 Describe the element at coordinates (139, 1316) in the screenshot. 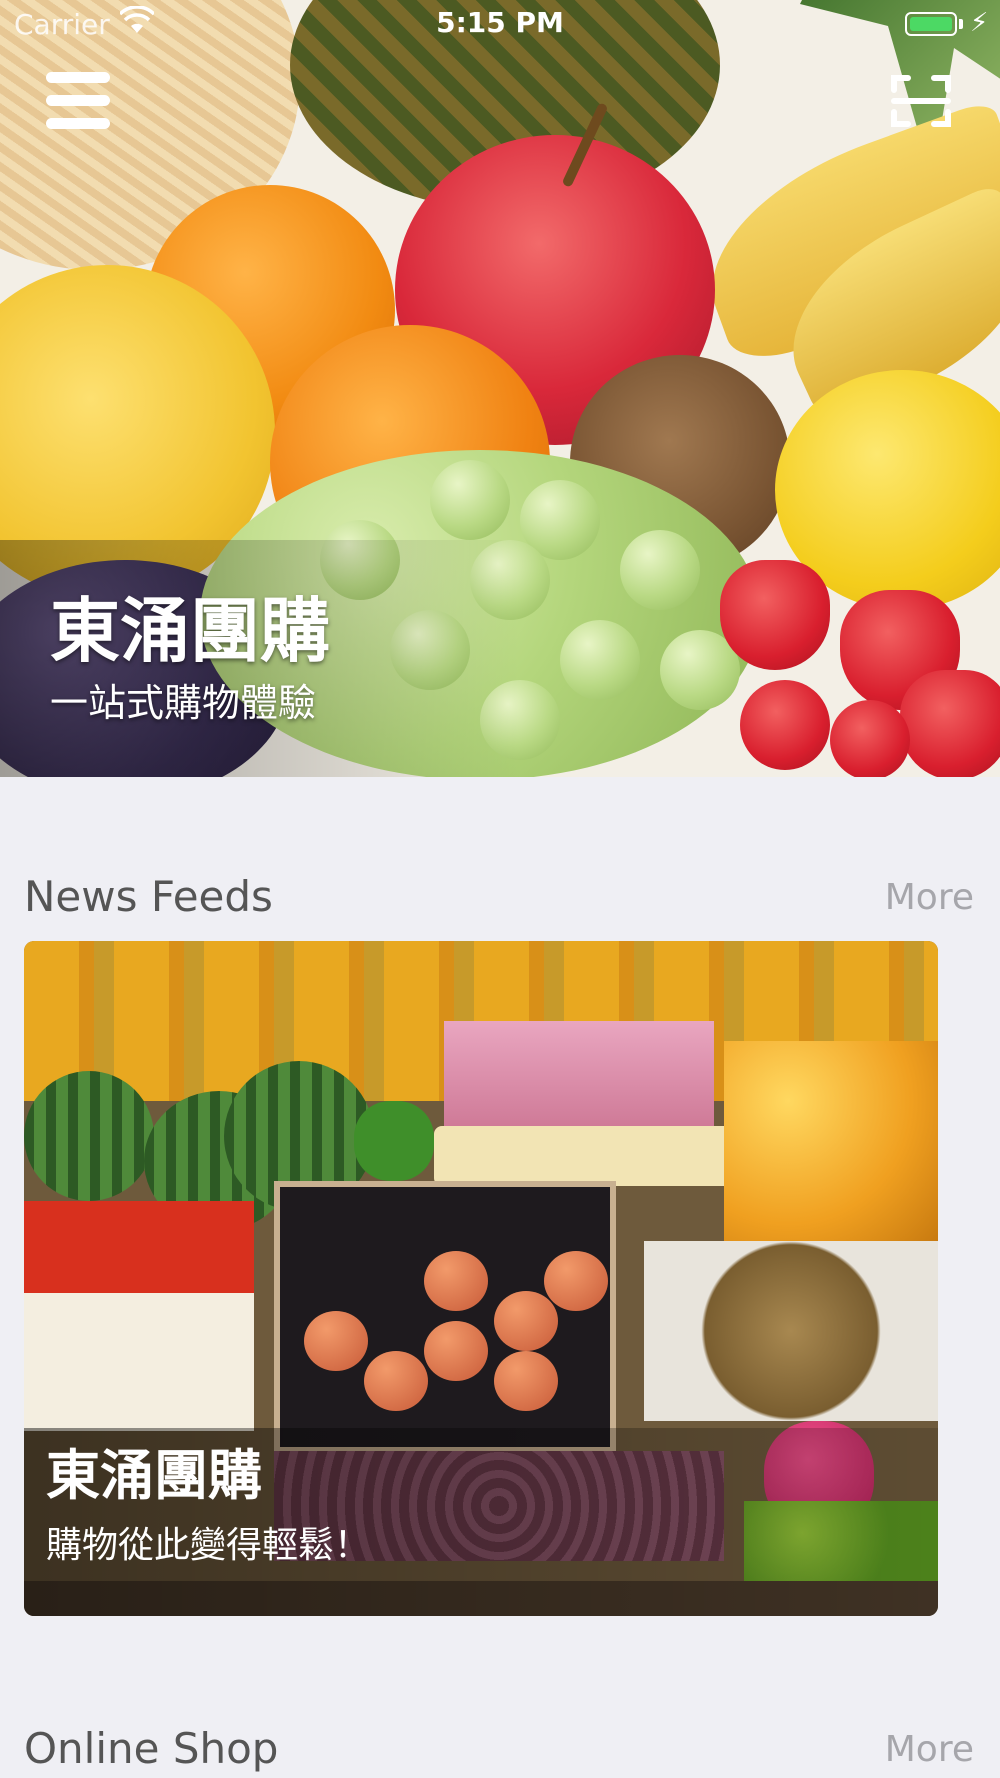

I see `cherry-box-image` at that location.